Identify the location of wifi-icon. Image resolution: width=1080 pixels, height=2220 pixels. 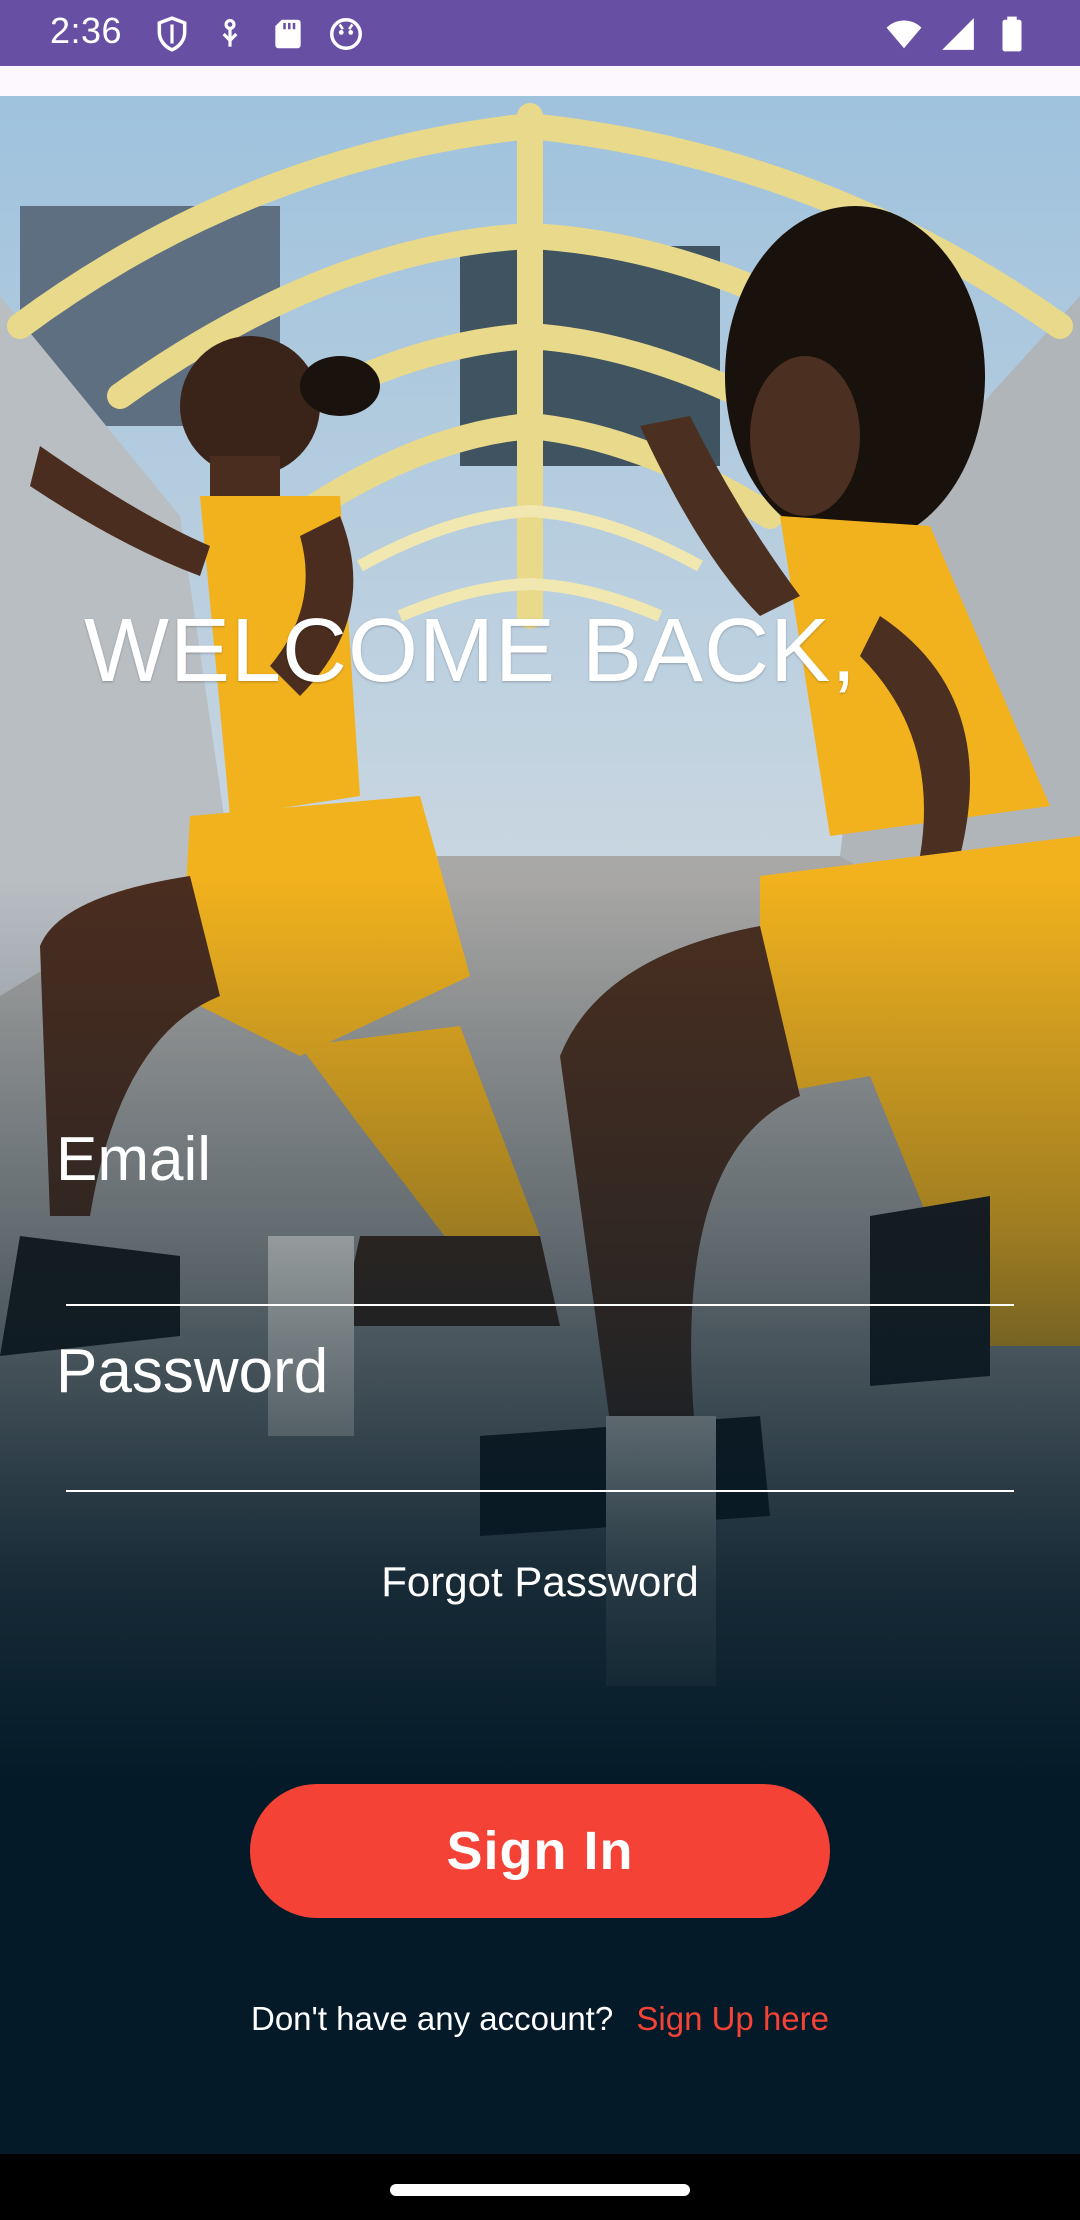
(904, 34).